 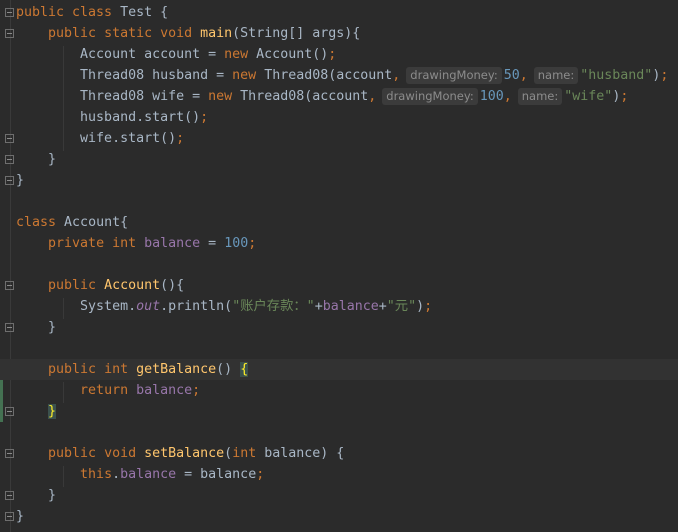 What do you see at coordinates (347, 117) in the screenshot?
I see `code-line: husband.start();` at bounding box center [347, 117].